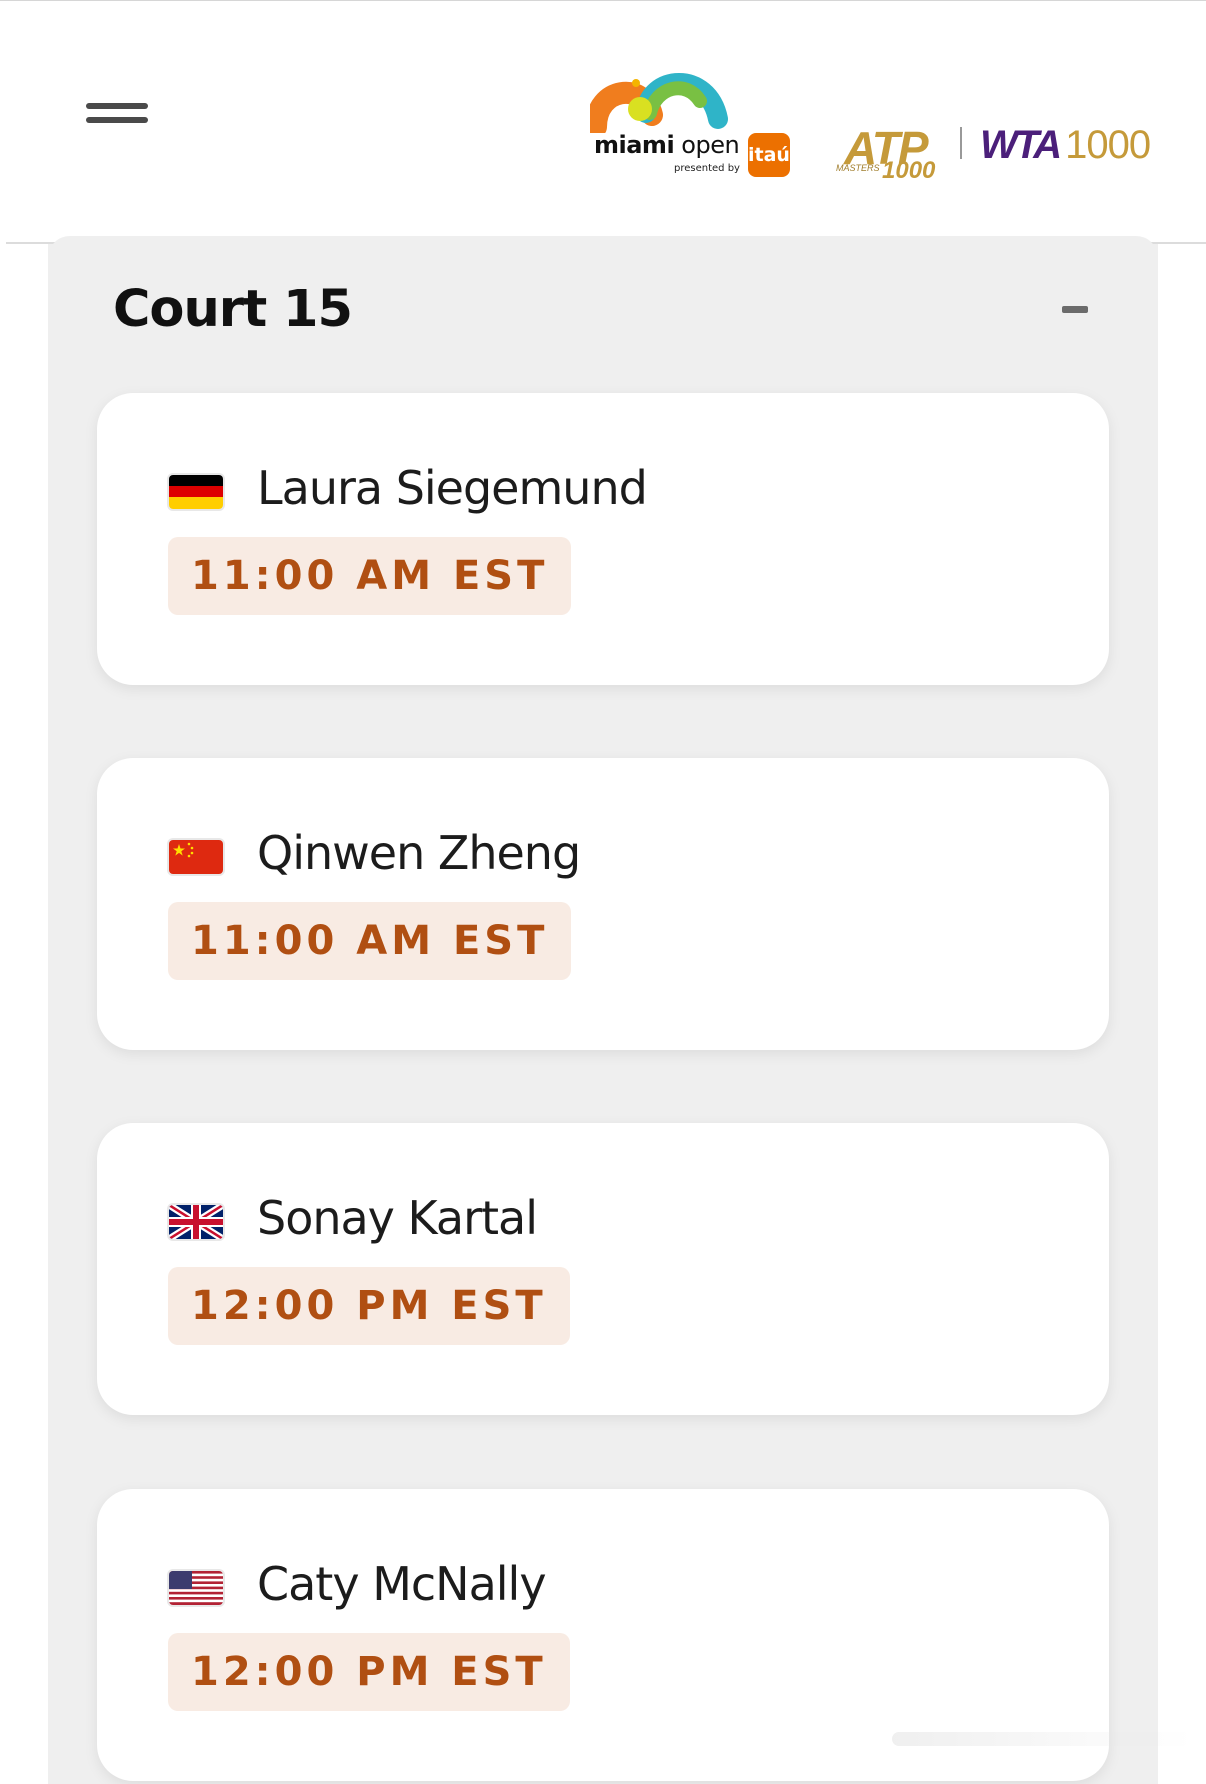 The image size is (1206, 1784). What do you see at coordinates (196, 1222) in the screenshot?
I see `uk-flag-icon` at bounding box center [196, 1222].